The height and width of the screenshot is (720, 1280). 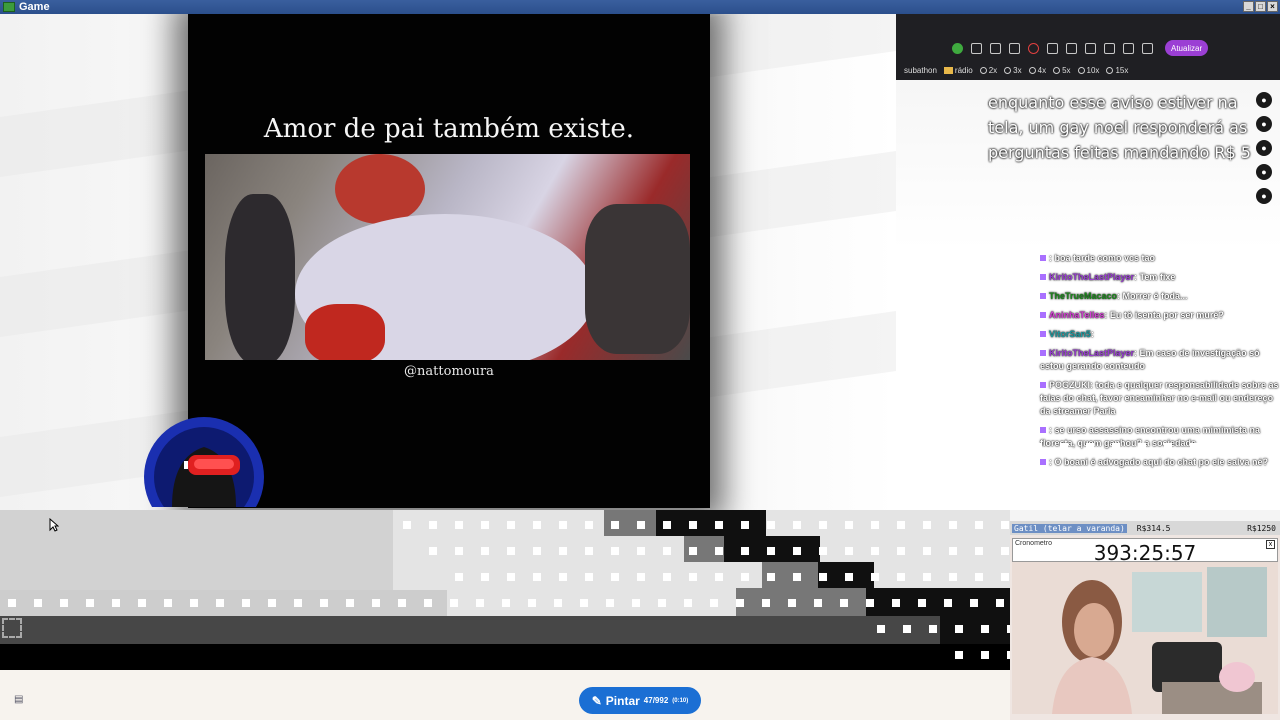 I want to click on close-icon: ×, so click(x=1272, y=6).